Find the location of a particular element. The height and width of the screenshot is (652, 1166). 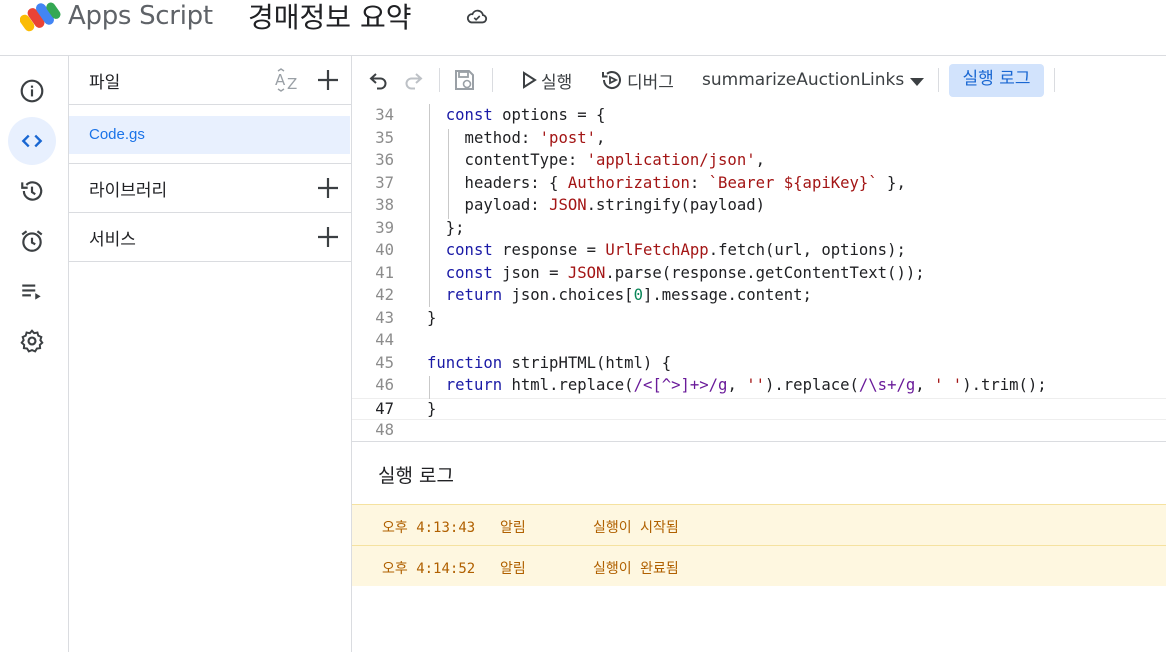

code-icon is located at coordinates (32, 141).